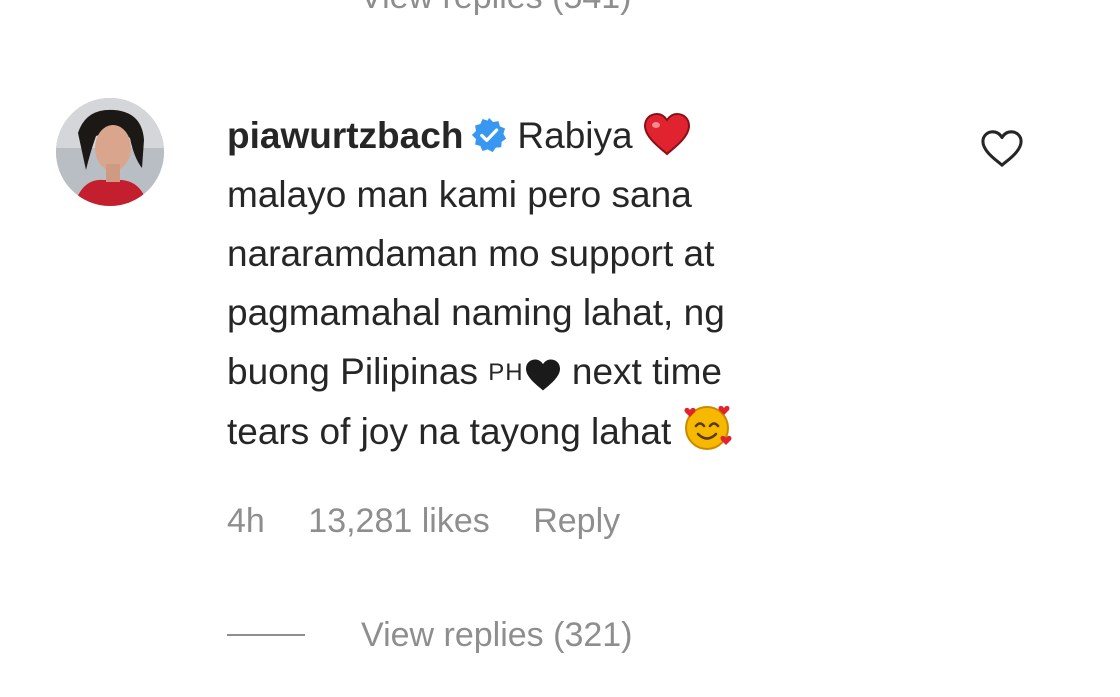  What do you see at coordinates (459, 194) in the screenshot?
I see `comment-text-line2: malayo man kami pero sana` at bounding box center [459, 194].